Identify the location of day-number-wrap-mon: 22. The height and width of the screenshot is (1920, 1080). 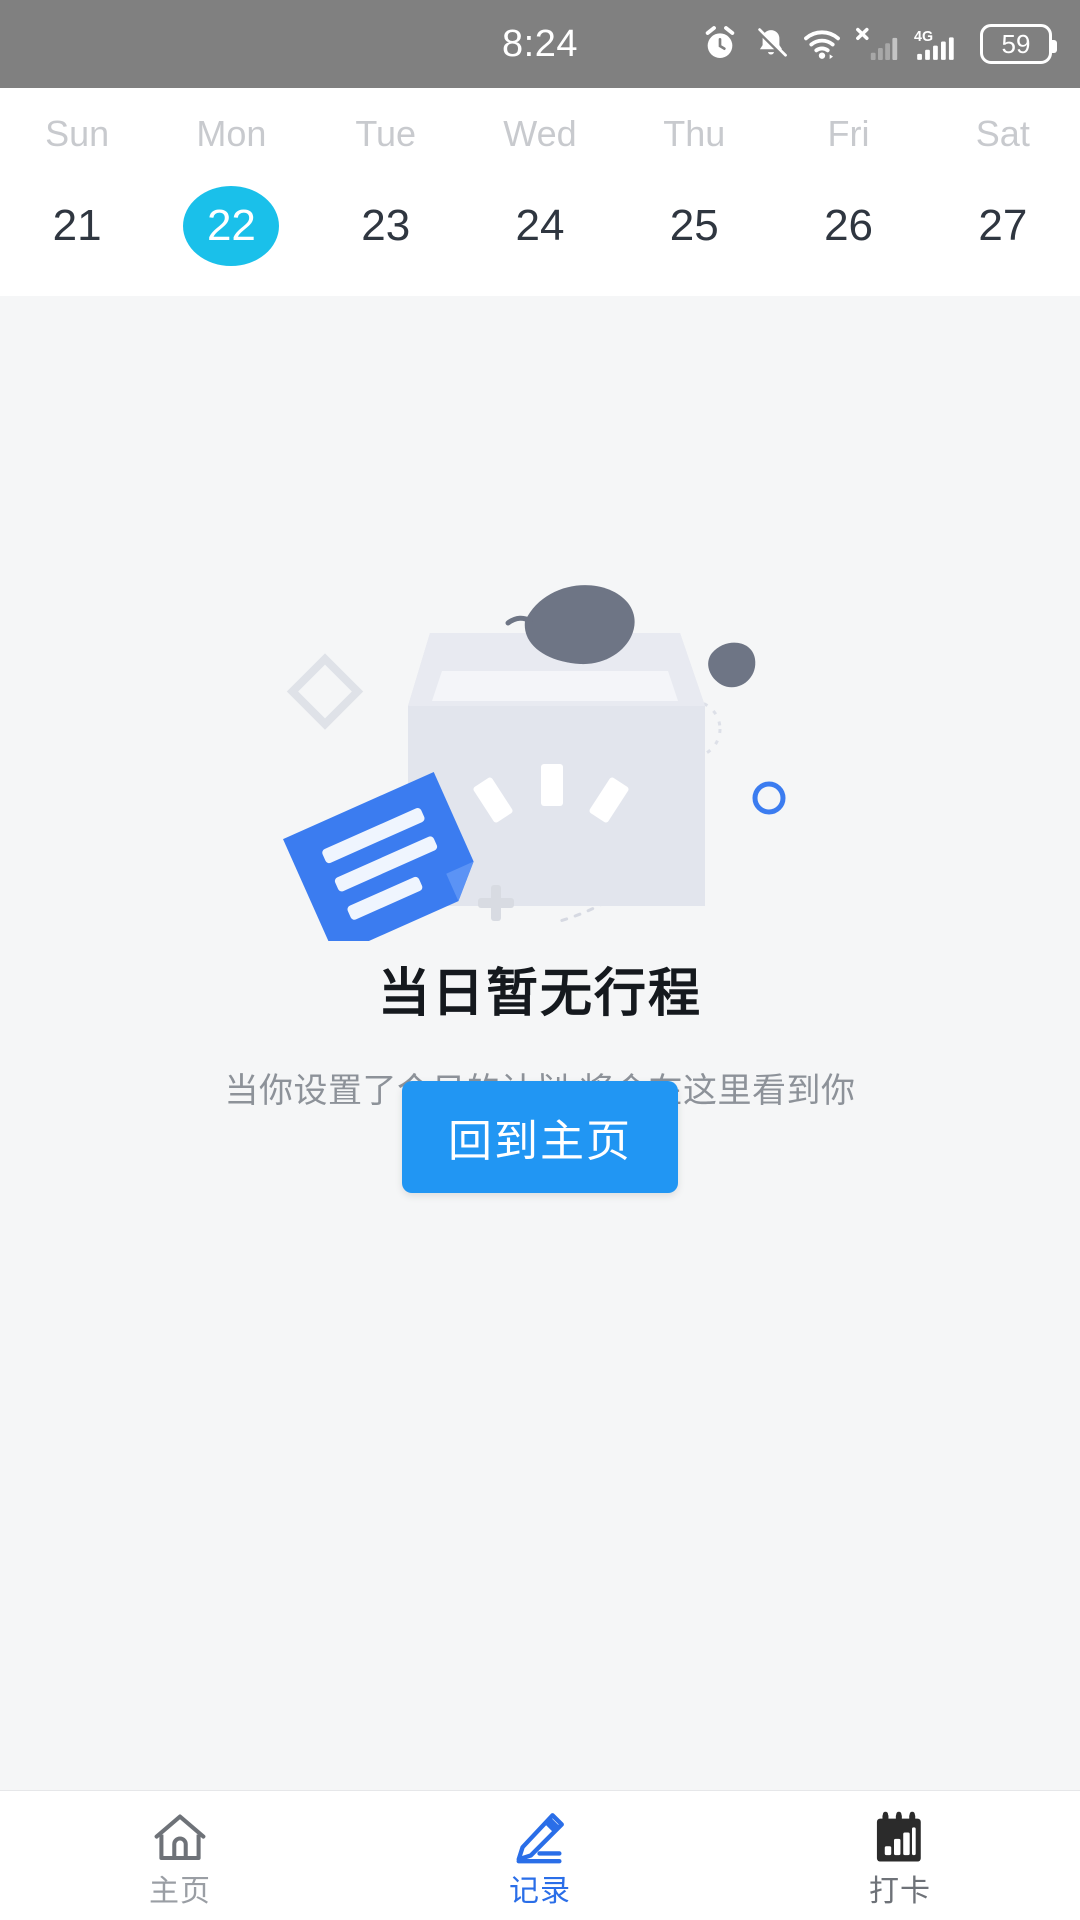
(231, 226).